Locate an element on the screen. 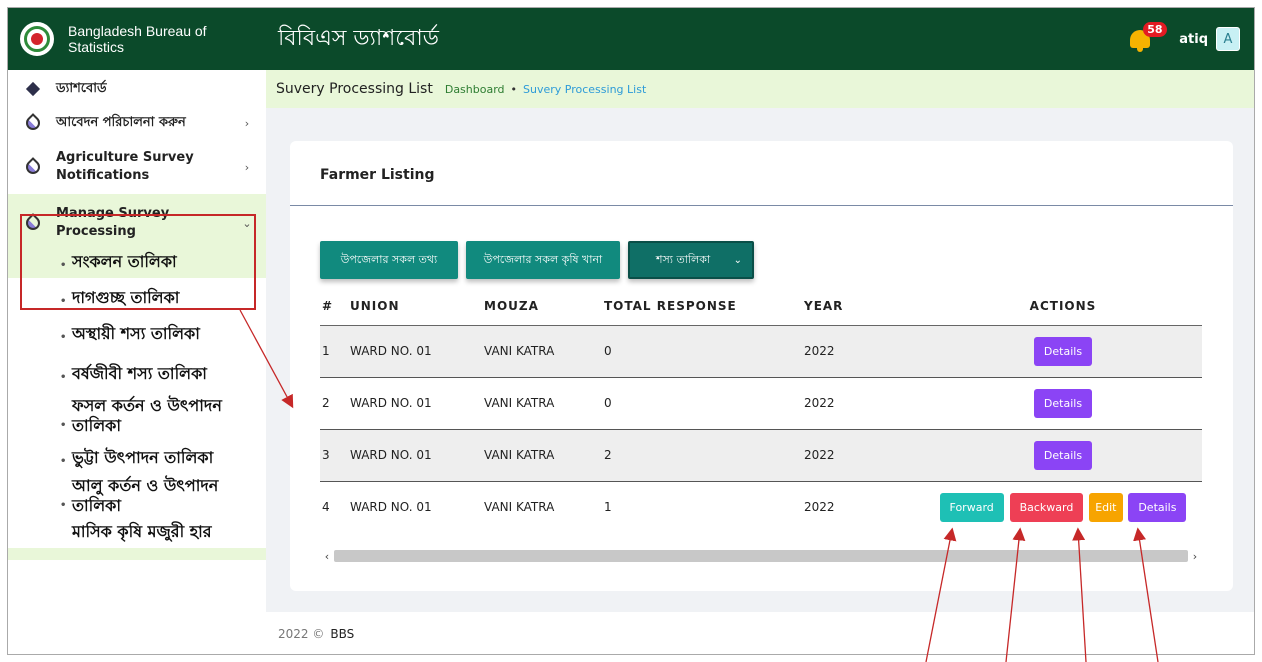 The height and width of the screenshot is (662, 1262). crop-list-select-label: শস্য তালিকা is located at coordinates (683, 259).